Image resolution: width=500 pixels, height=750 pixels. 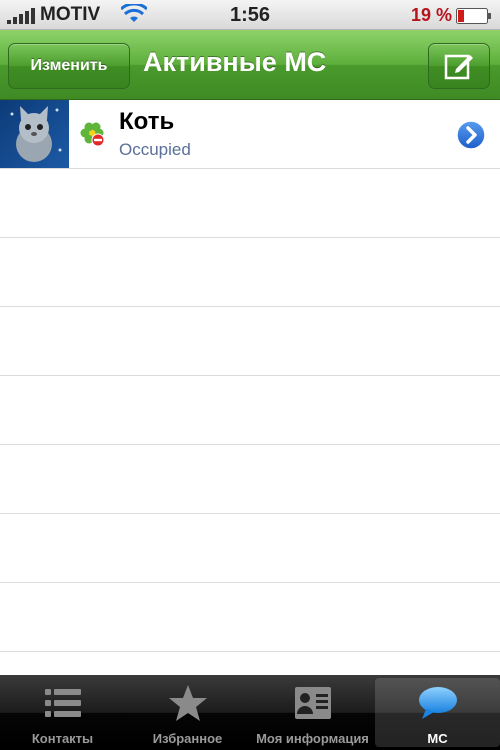 I want to click on cat-avatar, so click(x=34, y=134).